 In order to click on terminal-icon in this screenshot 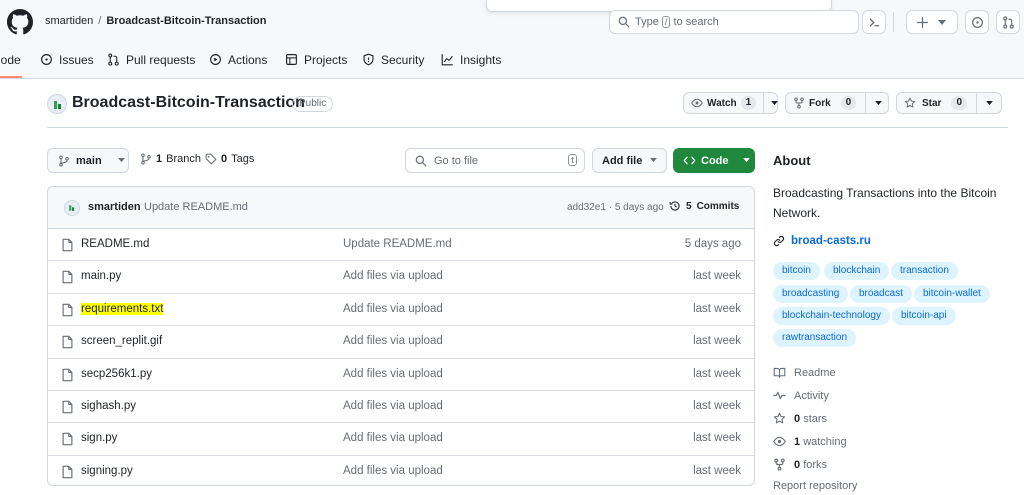, I will do `click(874, 22)`.